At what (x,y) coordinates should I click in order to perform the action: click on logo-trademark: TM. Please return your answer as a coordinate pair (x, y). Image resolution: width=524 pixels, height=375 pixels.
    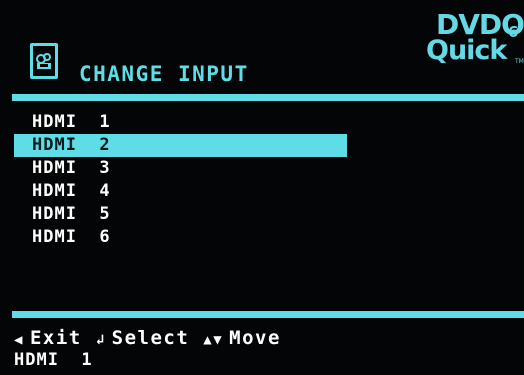
    Looking at the image, I should click on (519, 61).